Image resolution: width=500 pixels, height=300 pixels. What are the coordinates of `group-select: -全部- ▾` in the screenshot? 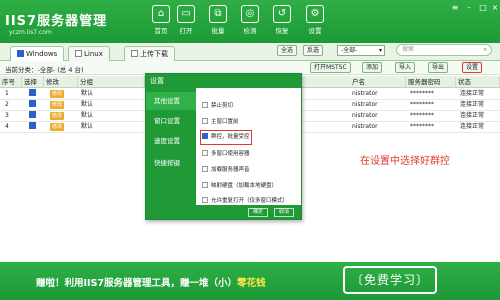 It's located at (361, 50).